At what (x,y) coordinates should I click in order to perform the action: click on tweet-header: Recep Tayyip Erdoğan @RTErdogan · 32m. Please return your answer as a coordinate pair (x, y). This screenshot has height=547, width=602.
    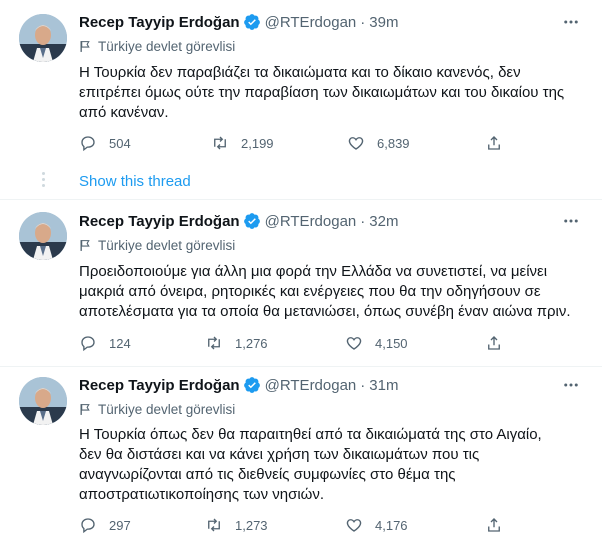
    Looking at the image, I should click on (238, 221).